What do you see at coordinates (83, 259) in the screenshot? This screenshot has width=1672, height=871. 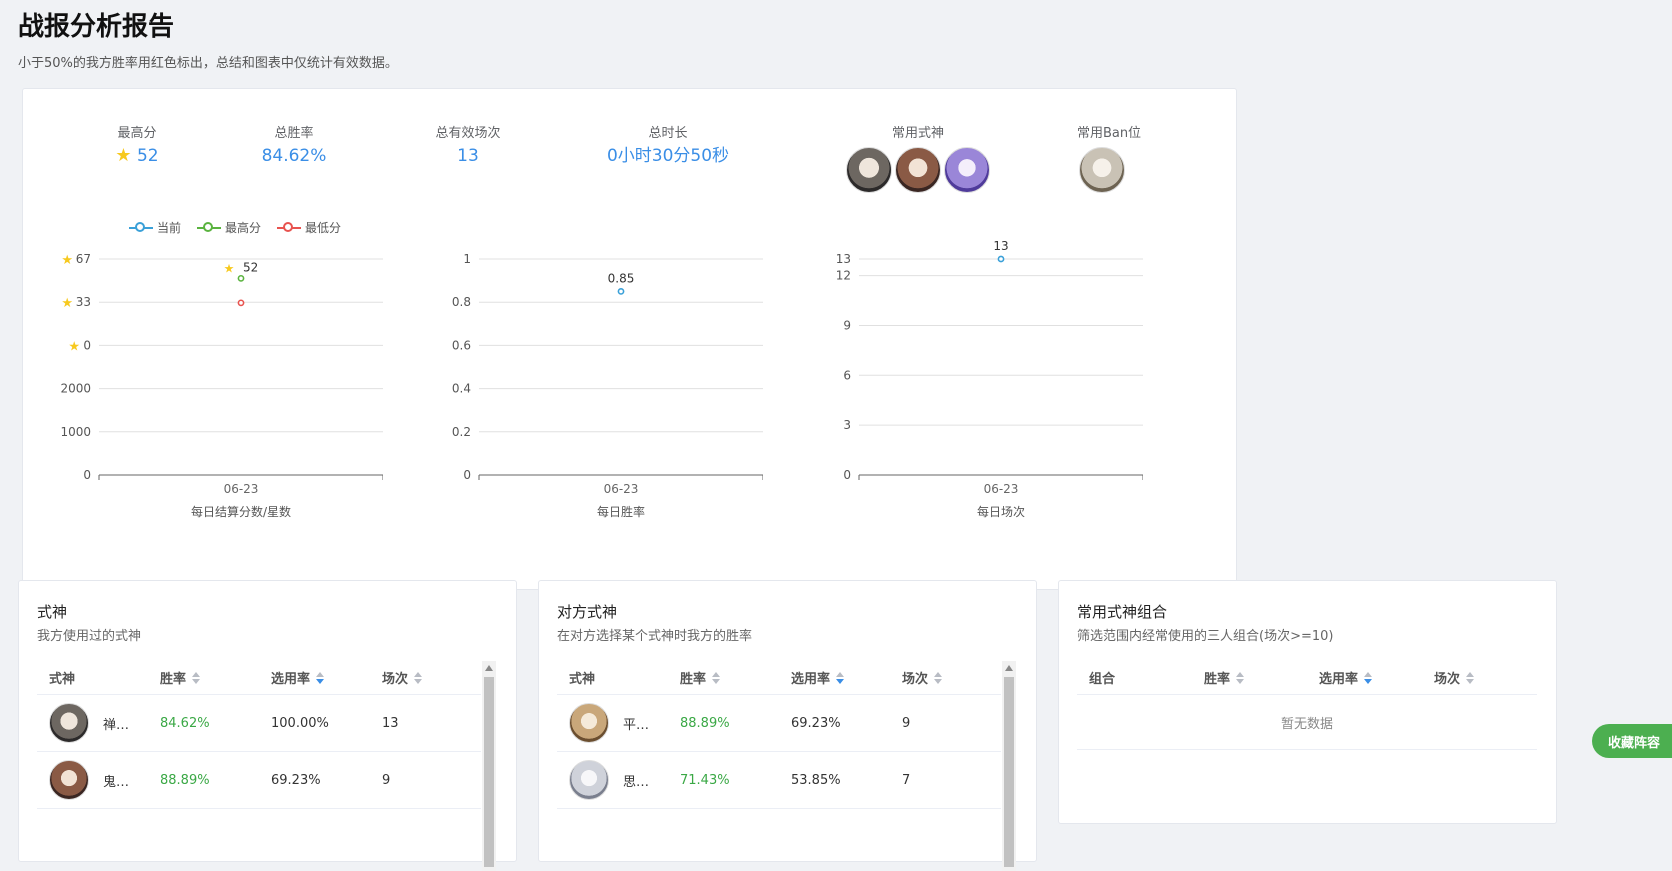 I see `y-tick-label: 67` at bounding box center [83, 259].